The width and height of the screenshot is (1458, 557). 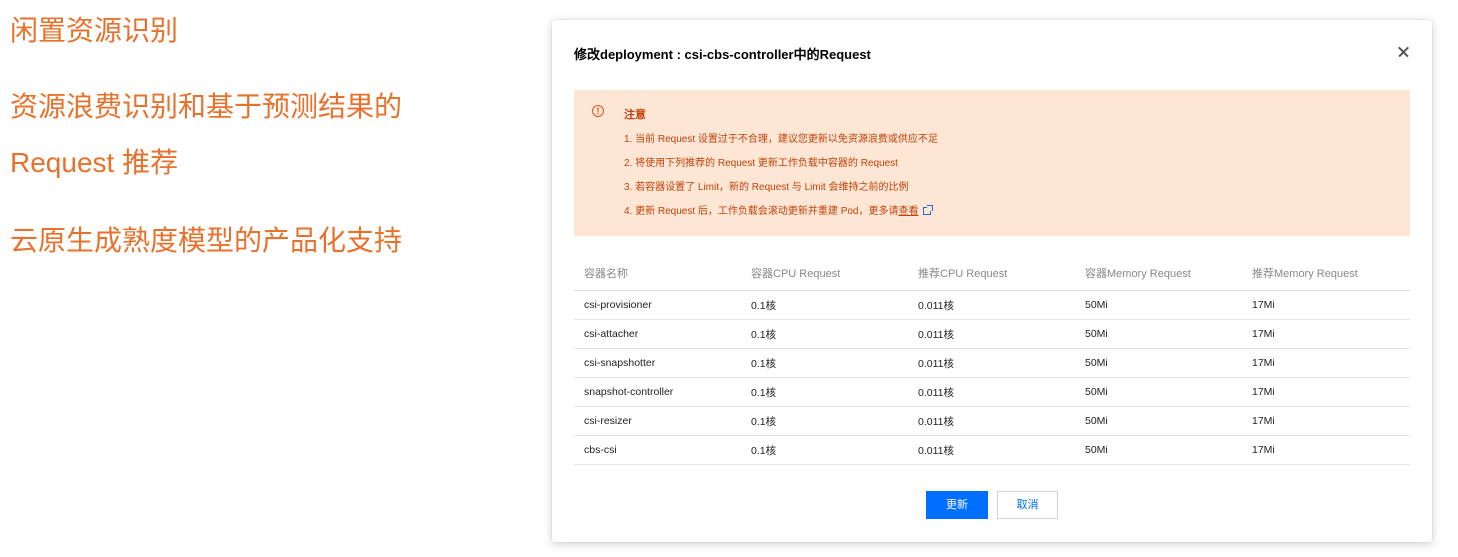 I want to click on table-row: csi-attacher 0.1核 0.011核 50Mi 17Mi, so click(x=992, y=334).